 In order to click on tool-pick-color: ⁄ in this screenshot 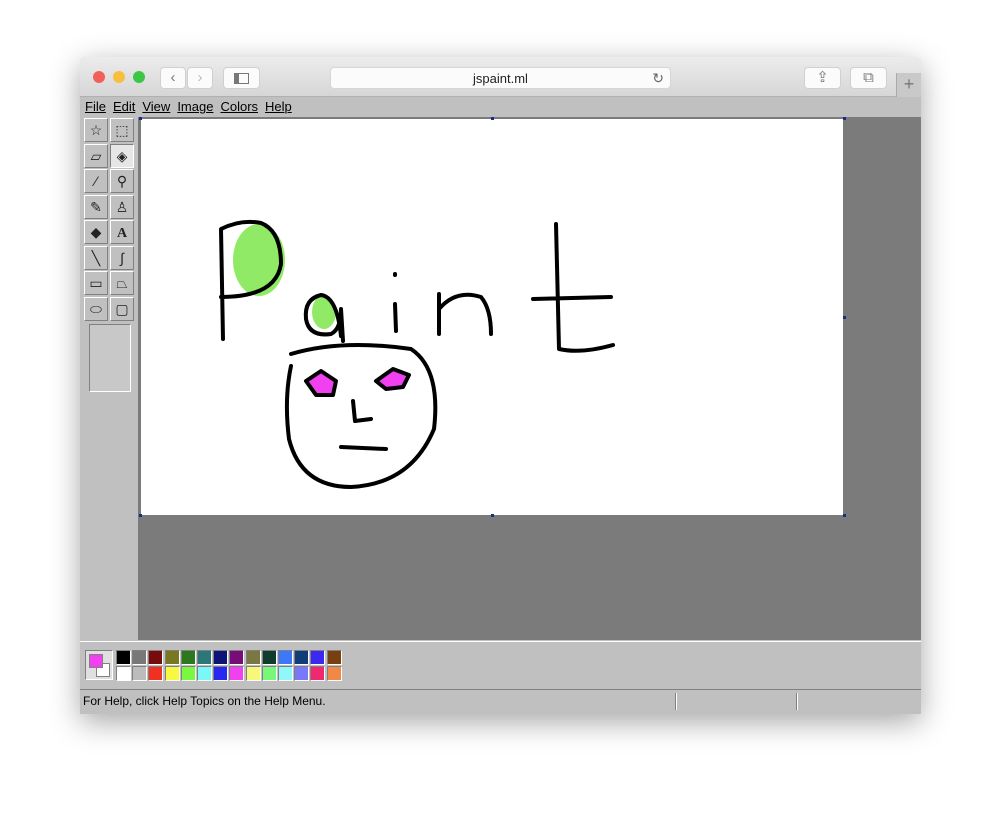, I will do `click(96, 181)`.